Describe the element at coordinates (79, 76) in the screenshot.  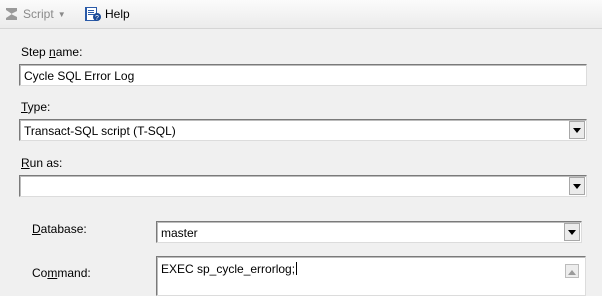
I see `step-name-value: Cycle SQL Error Log` at that location.